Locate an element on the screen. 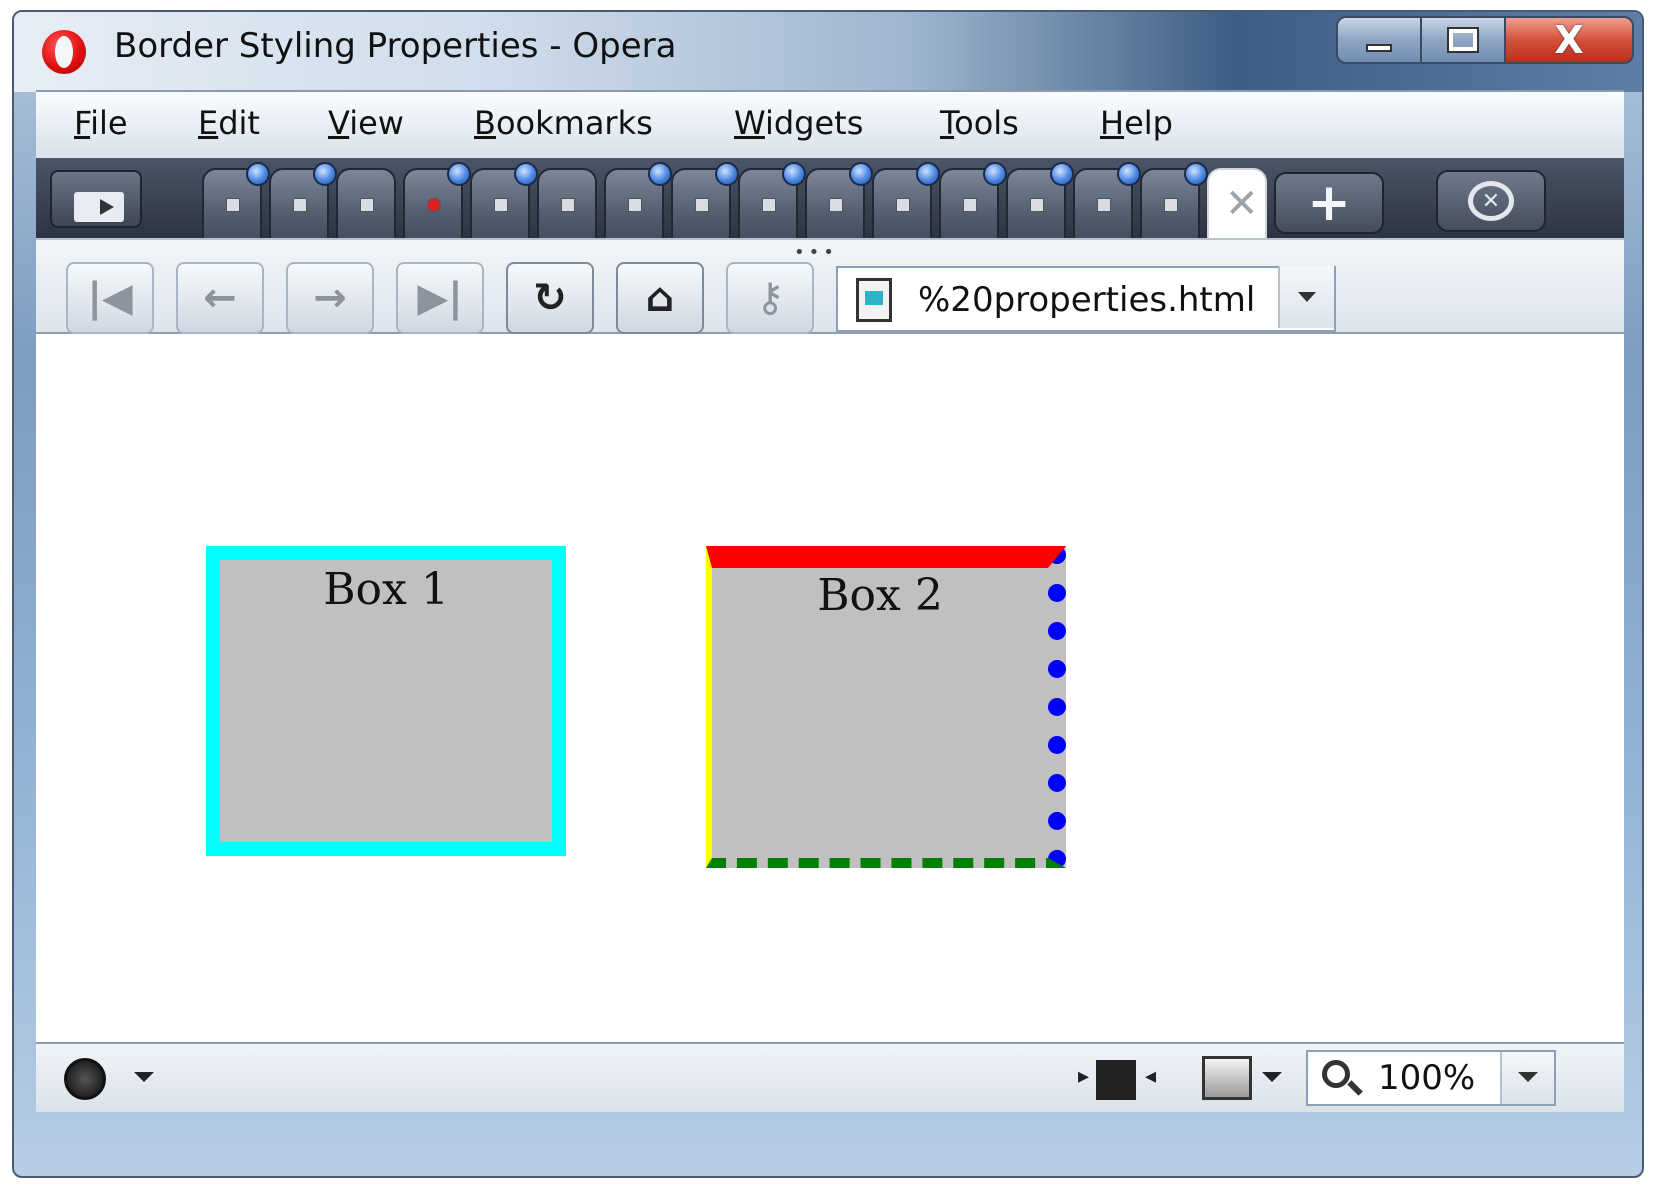 This screenshot has width=1656, height=1186. menu-file: File is located at coordinates (101, 123).